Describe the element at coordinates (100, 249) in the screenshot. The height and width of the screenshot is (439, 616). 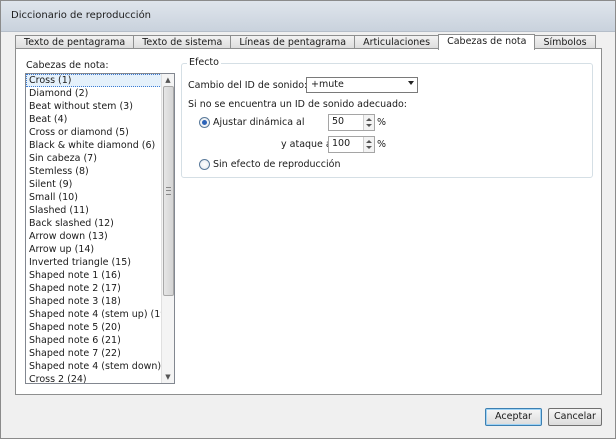
I see `list-item: Arrow up (14)` at that location.